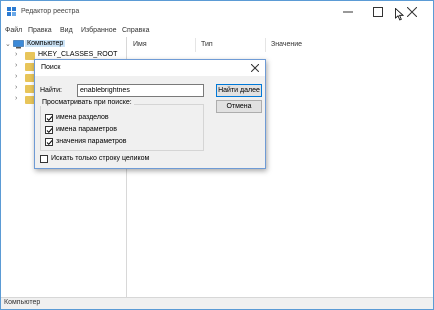  Describe the element at coordinates (50, 11) in the screenshot. I see `window-title: Редактор реестра` at that location.